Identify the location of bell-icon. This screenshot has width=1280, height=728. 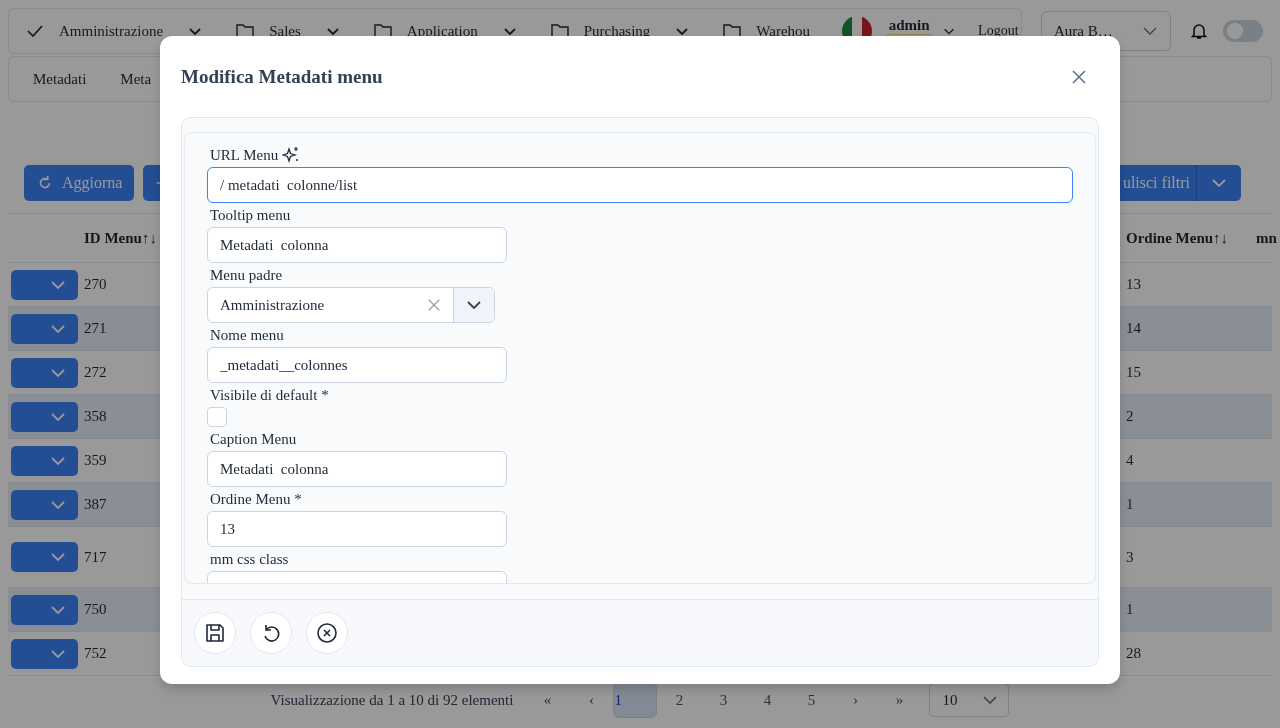
(1199, 31).